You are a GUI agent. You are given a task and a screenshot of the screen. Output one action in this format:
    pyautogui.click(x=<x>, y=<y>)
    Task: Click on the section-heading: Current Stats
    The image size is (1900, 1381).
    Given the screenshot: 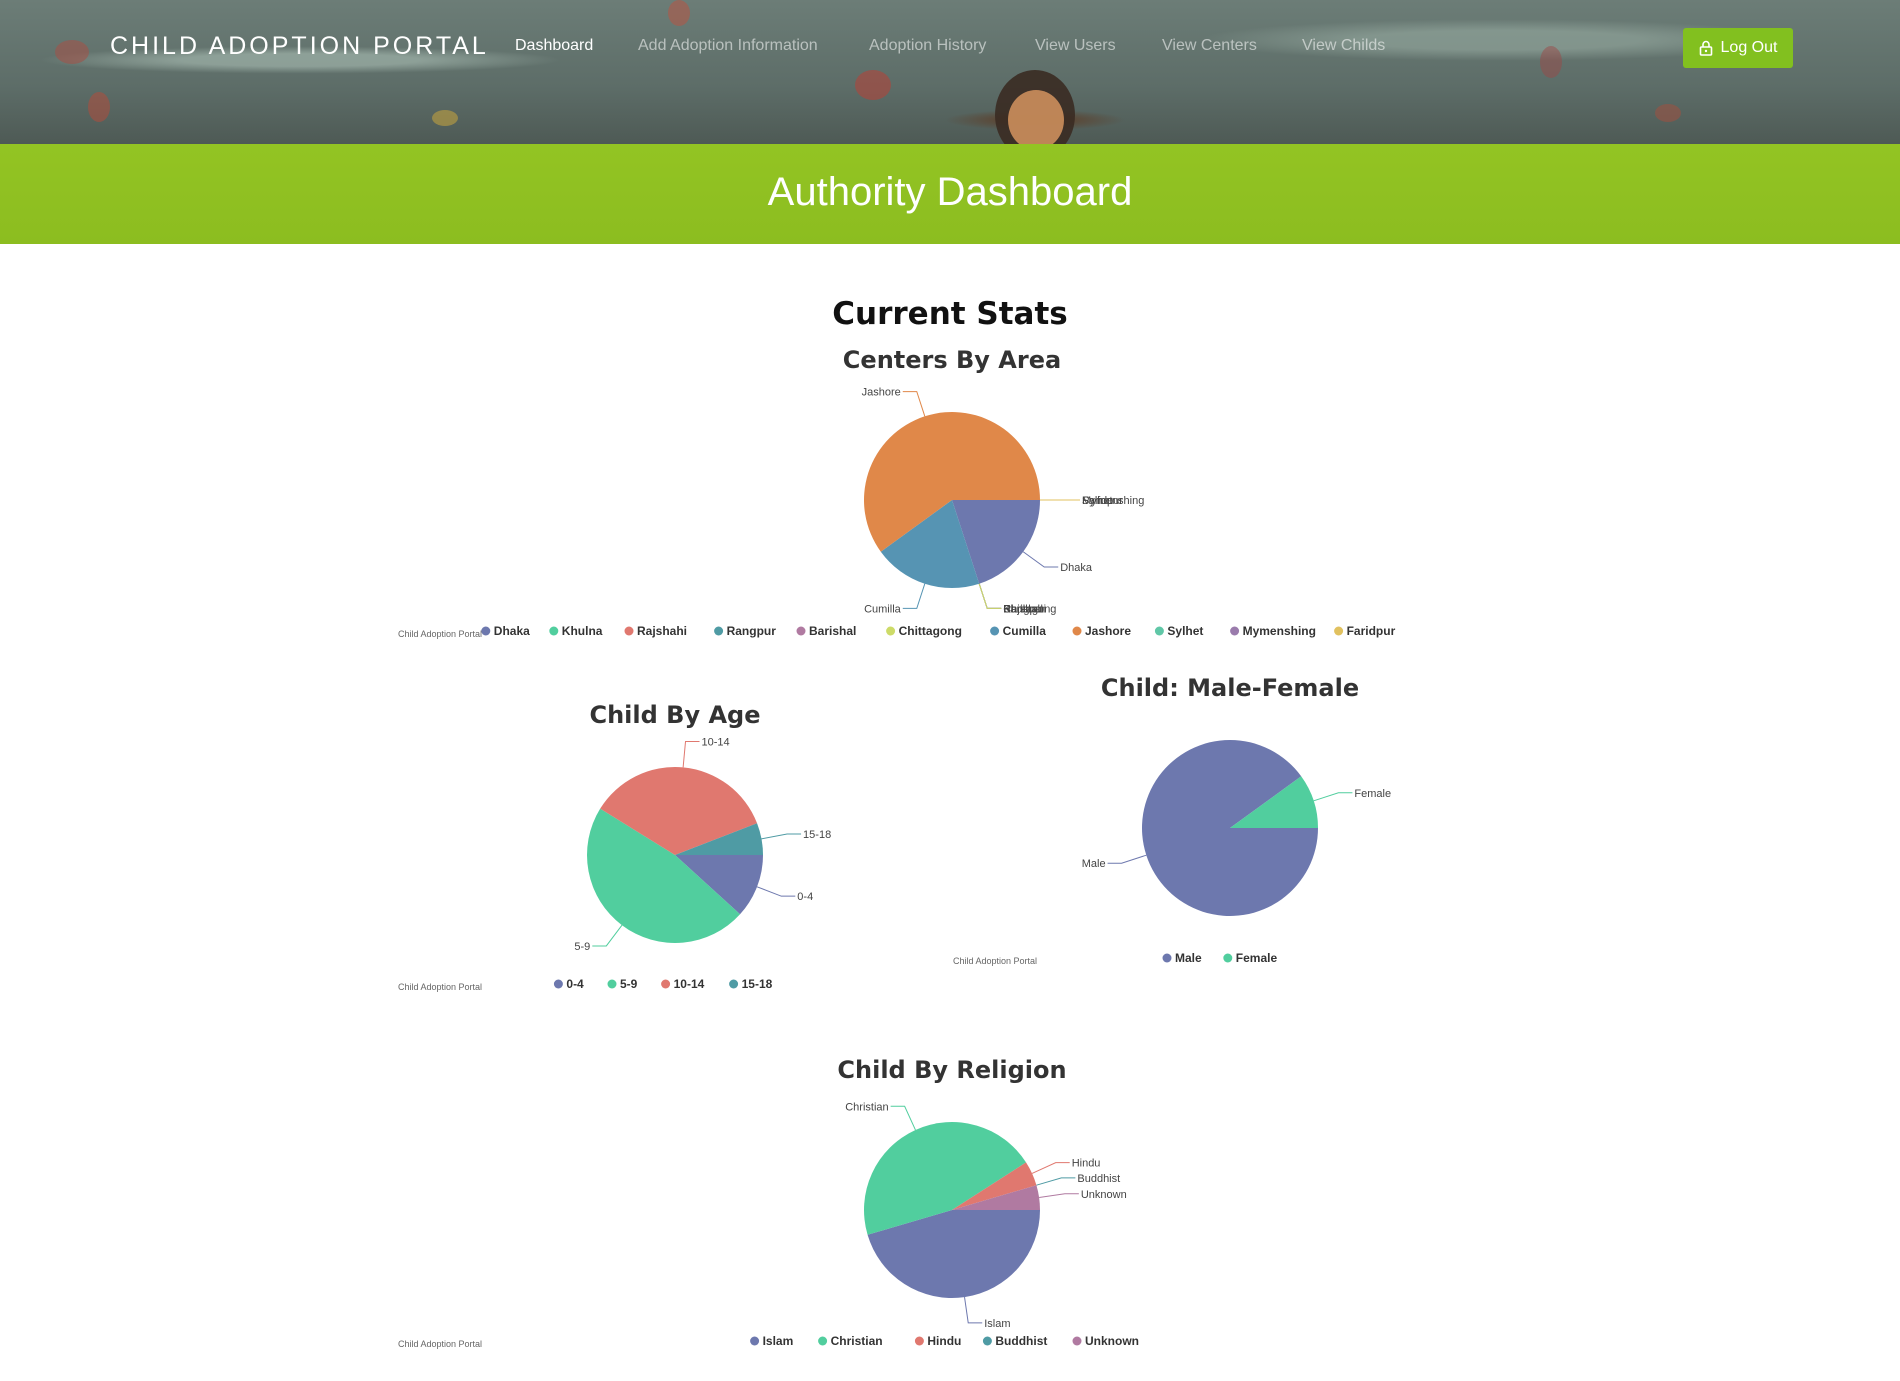 What is the action you would take?
    pyautogui.click(x=950, y=314)
    